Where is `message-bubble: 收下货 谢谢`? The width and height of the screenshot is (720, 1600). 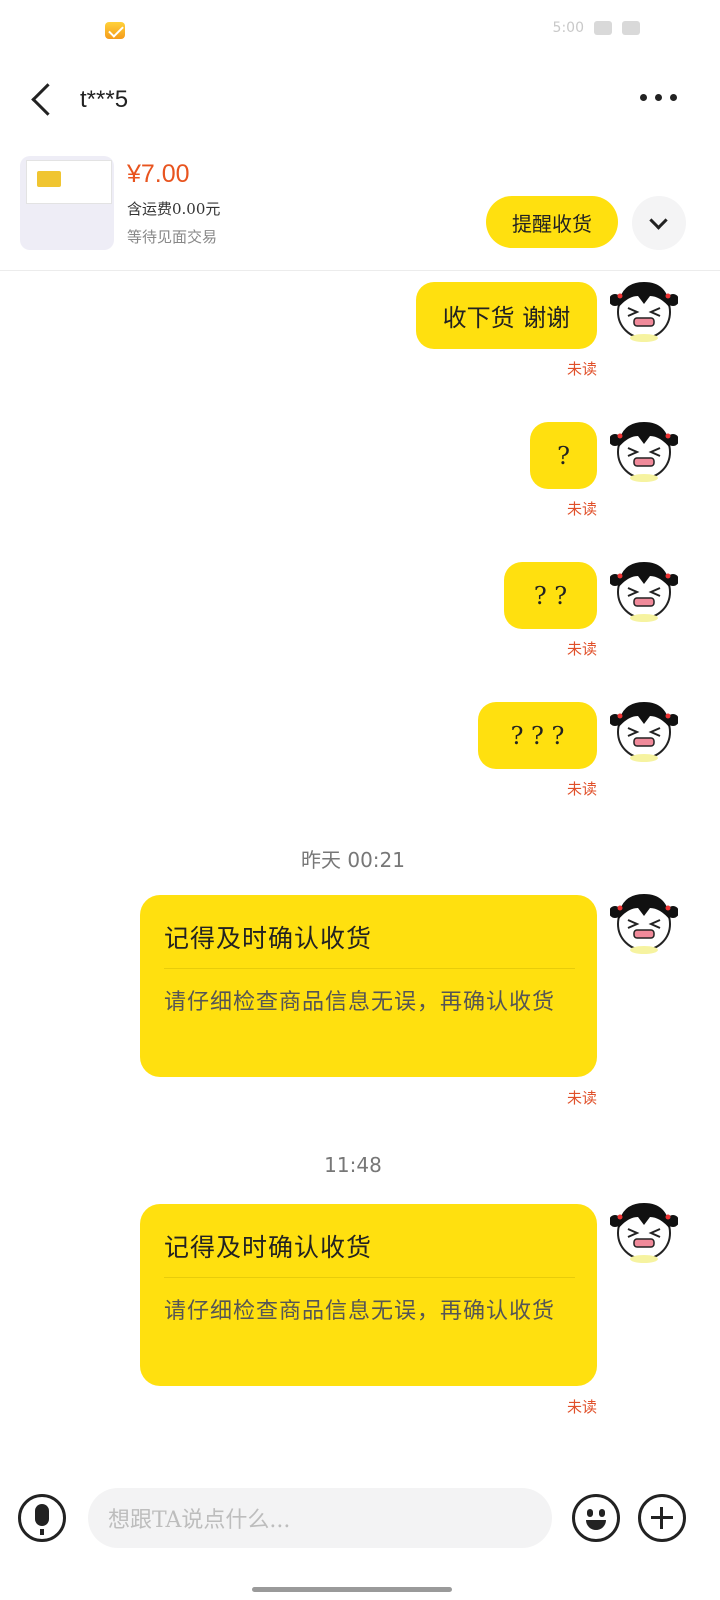 message-bubble: 收下货 谢谢 is located at coordinates (506, 315).